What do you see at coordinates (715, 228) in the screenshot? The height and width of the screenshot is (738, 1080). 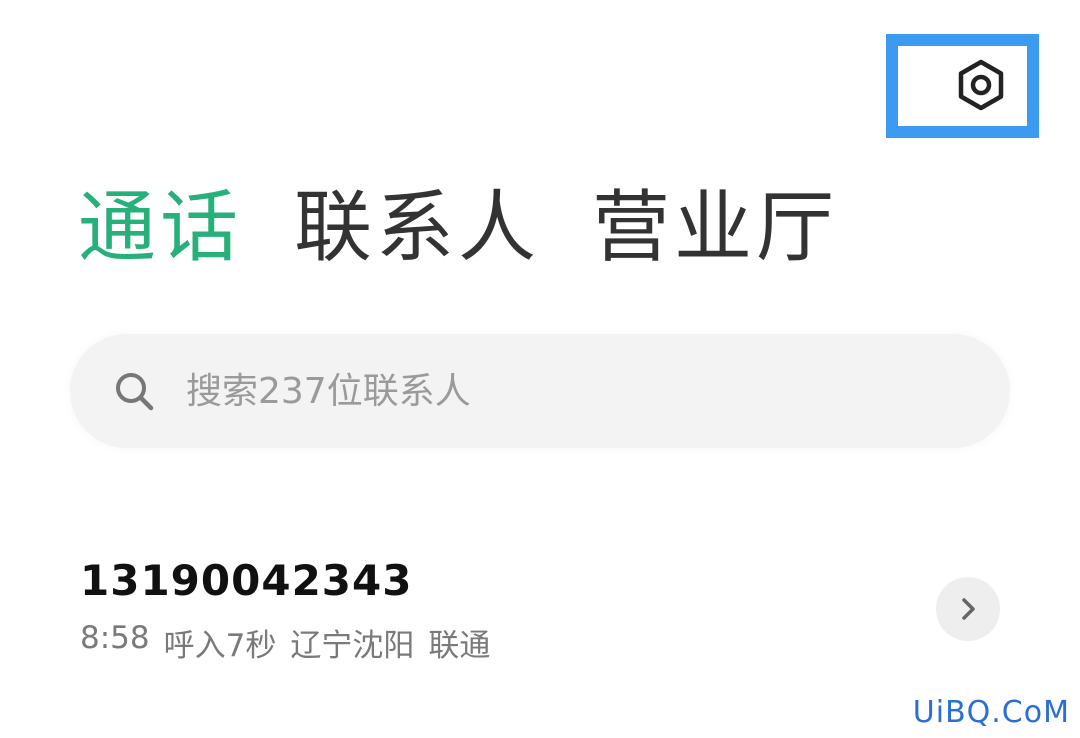 I see `tab-service-hall: 营业厅` at bounding box center [715, 228].